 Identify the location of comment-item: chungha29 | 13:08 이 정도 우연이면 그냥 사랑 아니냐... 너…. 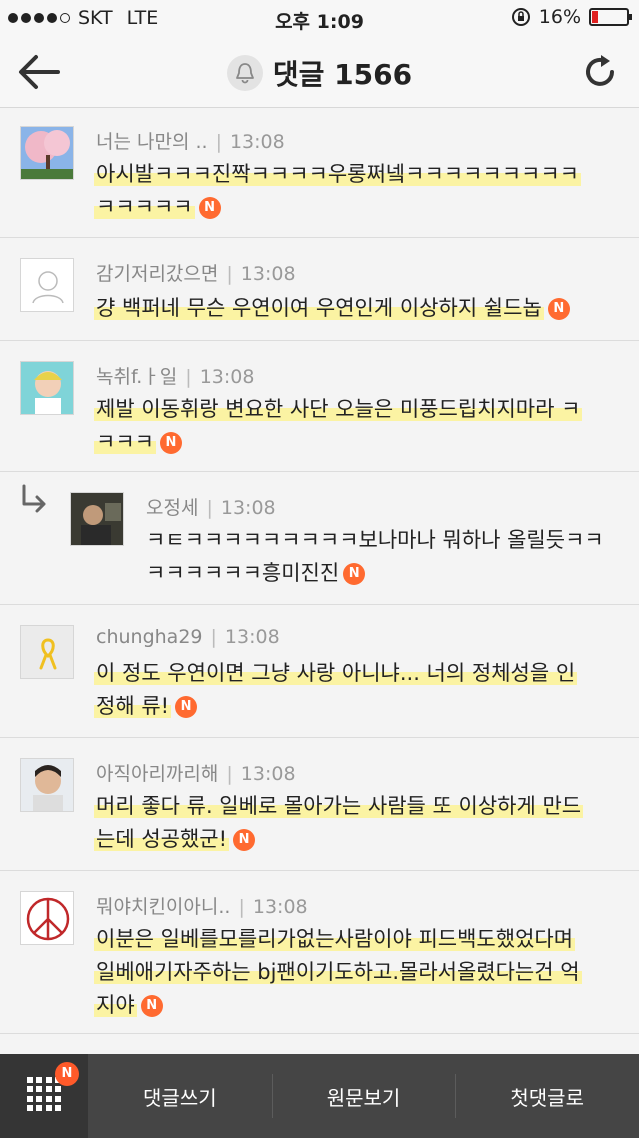
(319, 671).